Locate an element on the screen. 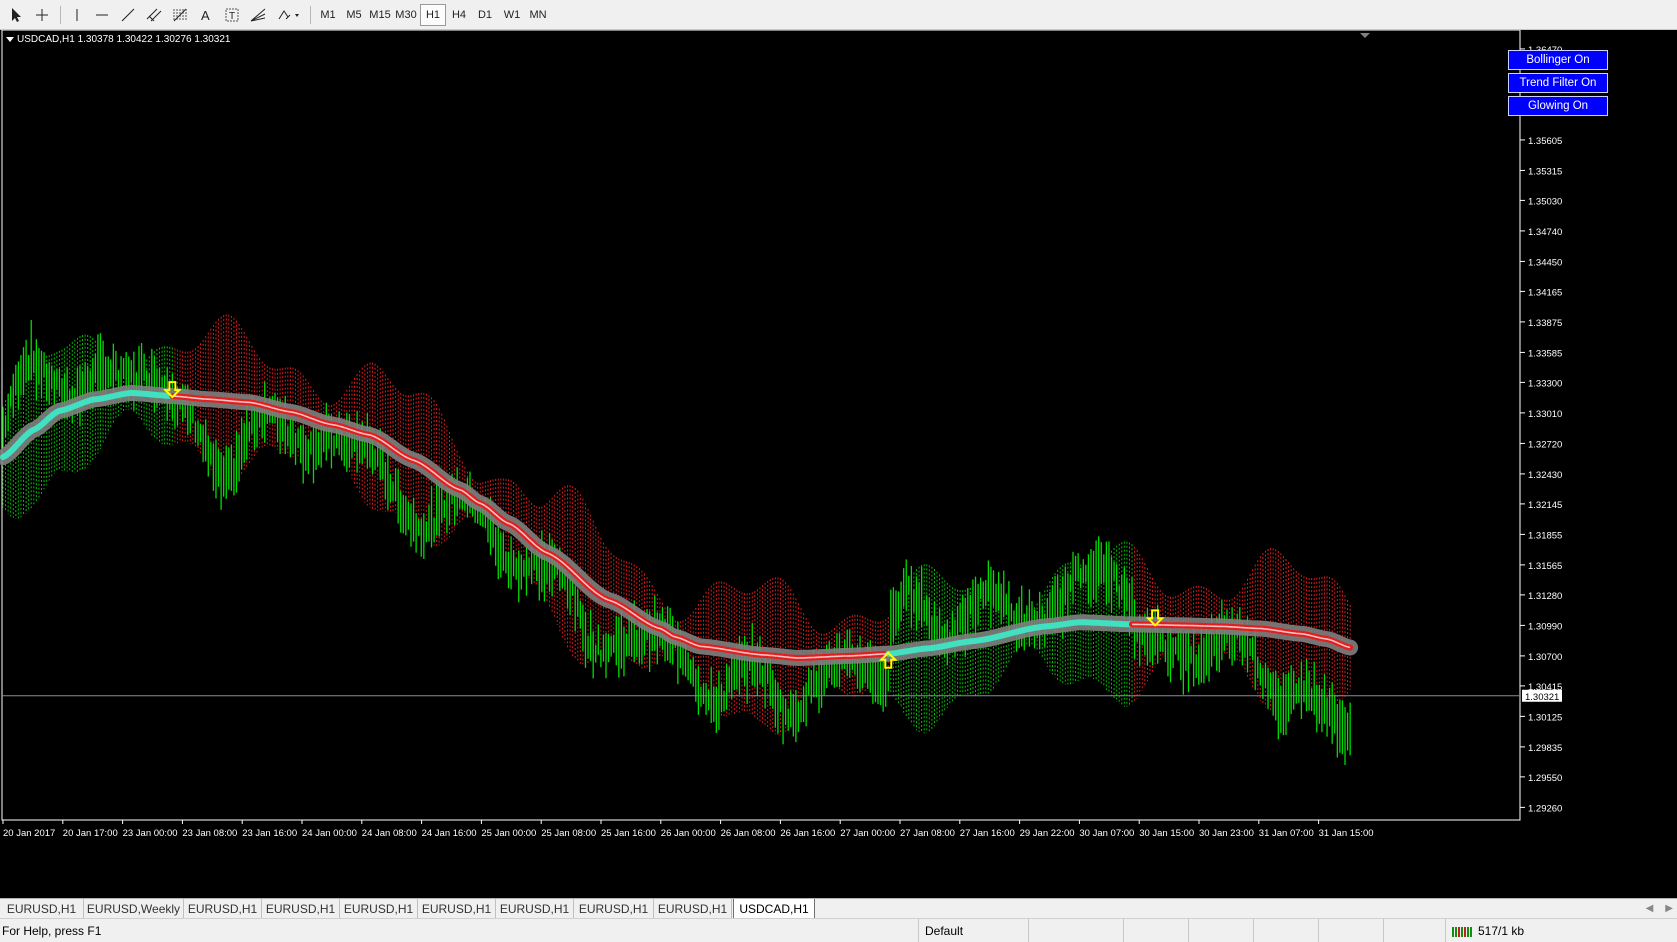 The width and height of the screenshot is (1677, 942). shapes-menu-icon is located at coordinates (289, 15).